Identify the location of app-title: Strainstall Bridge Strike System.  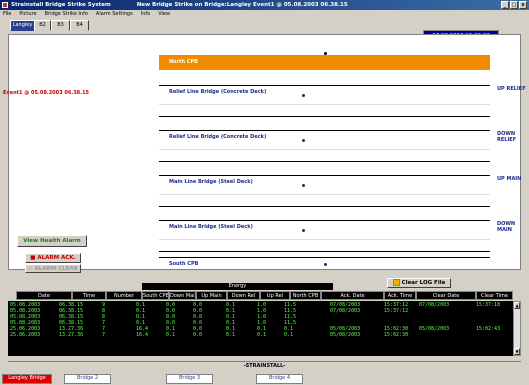
(61, 5).